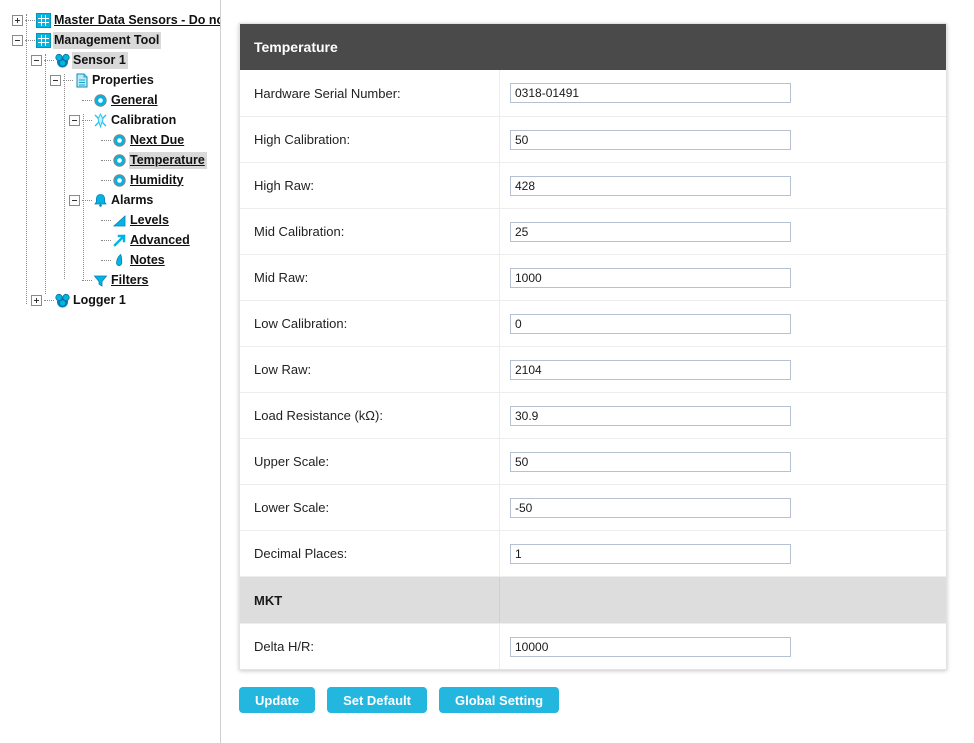 This screenshot has height=743, width=974. I want to click on tree-node: Alarms, so click(110, 200).